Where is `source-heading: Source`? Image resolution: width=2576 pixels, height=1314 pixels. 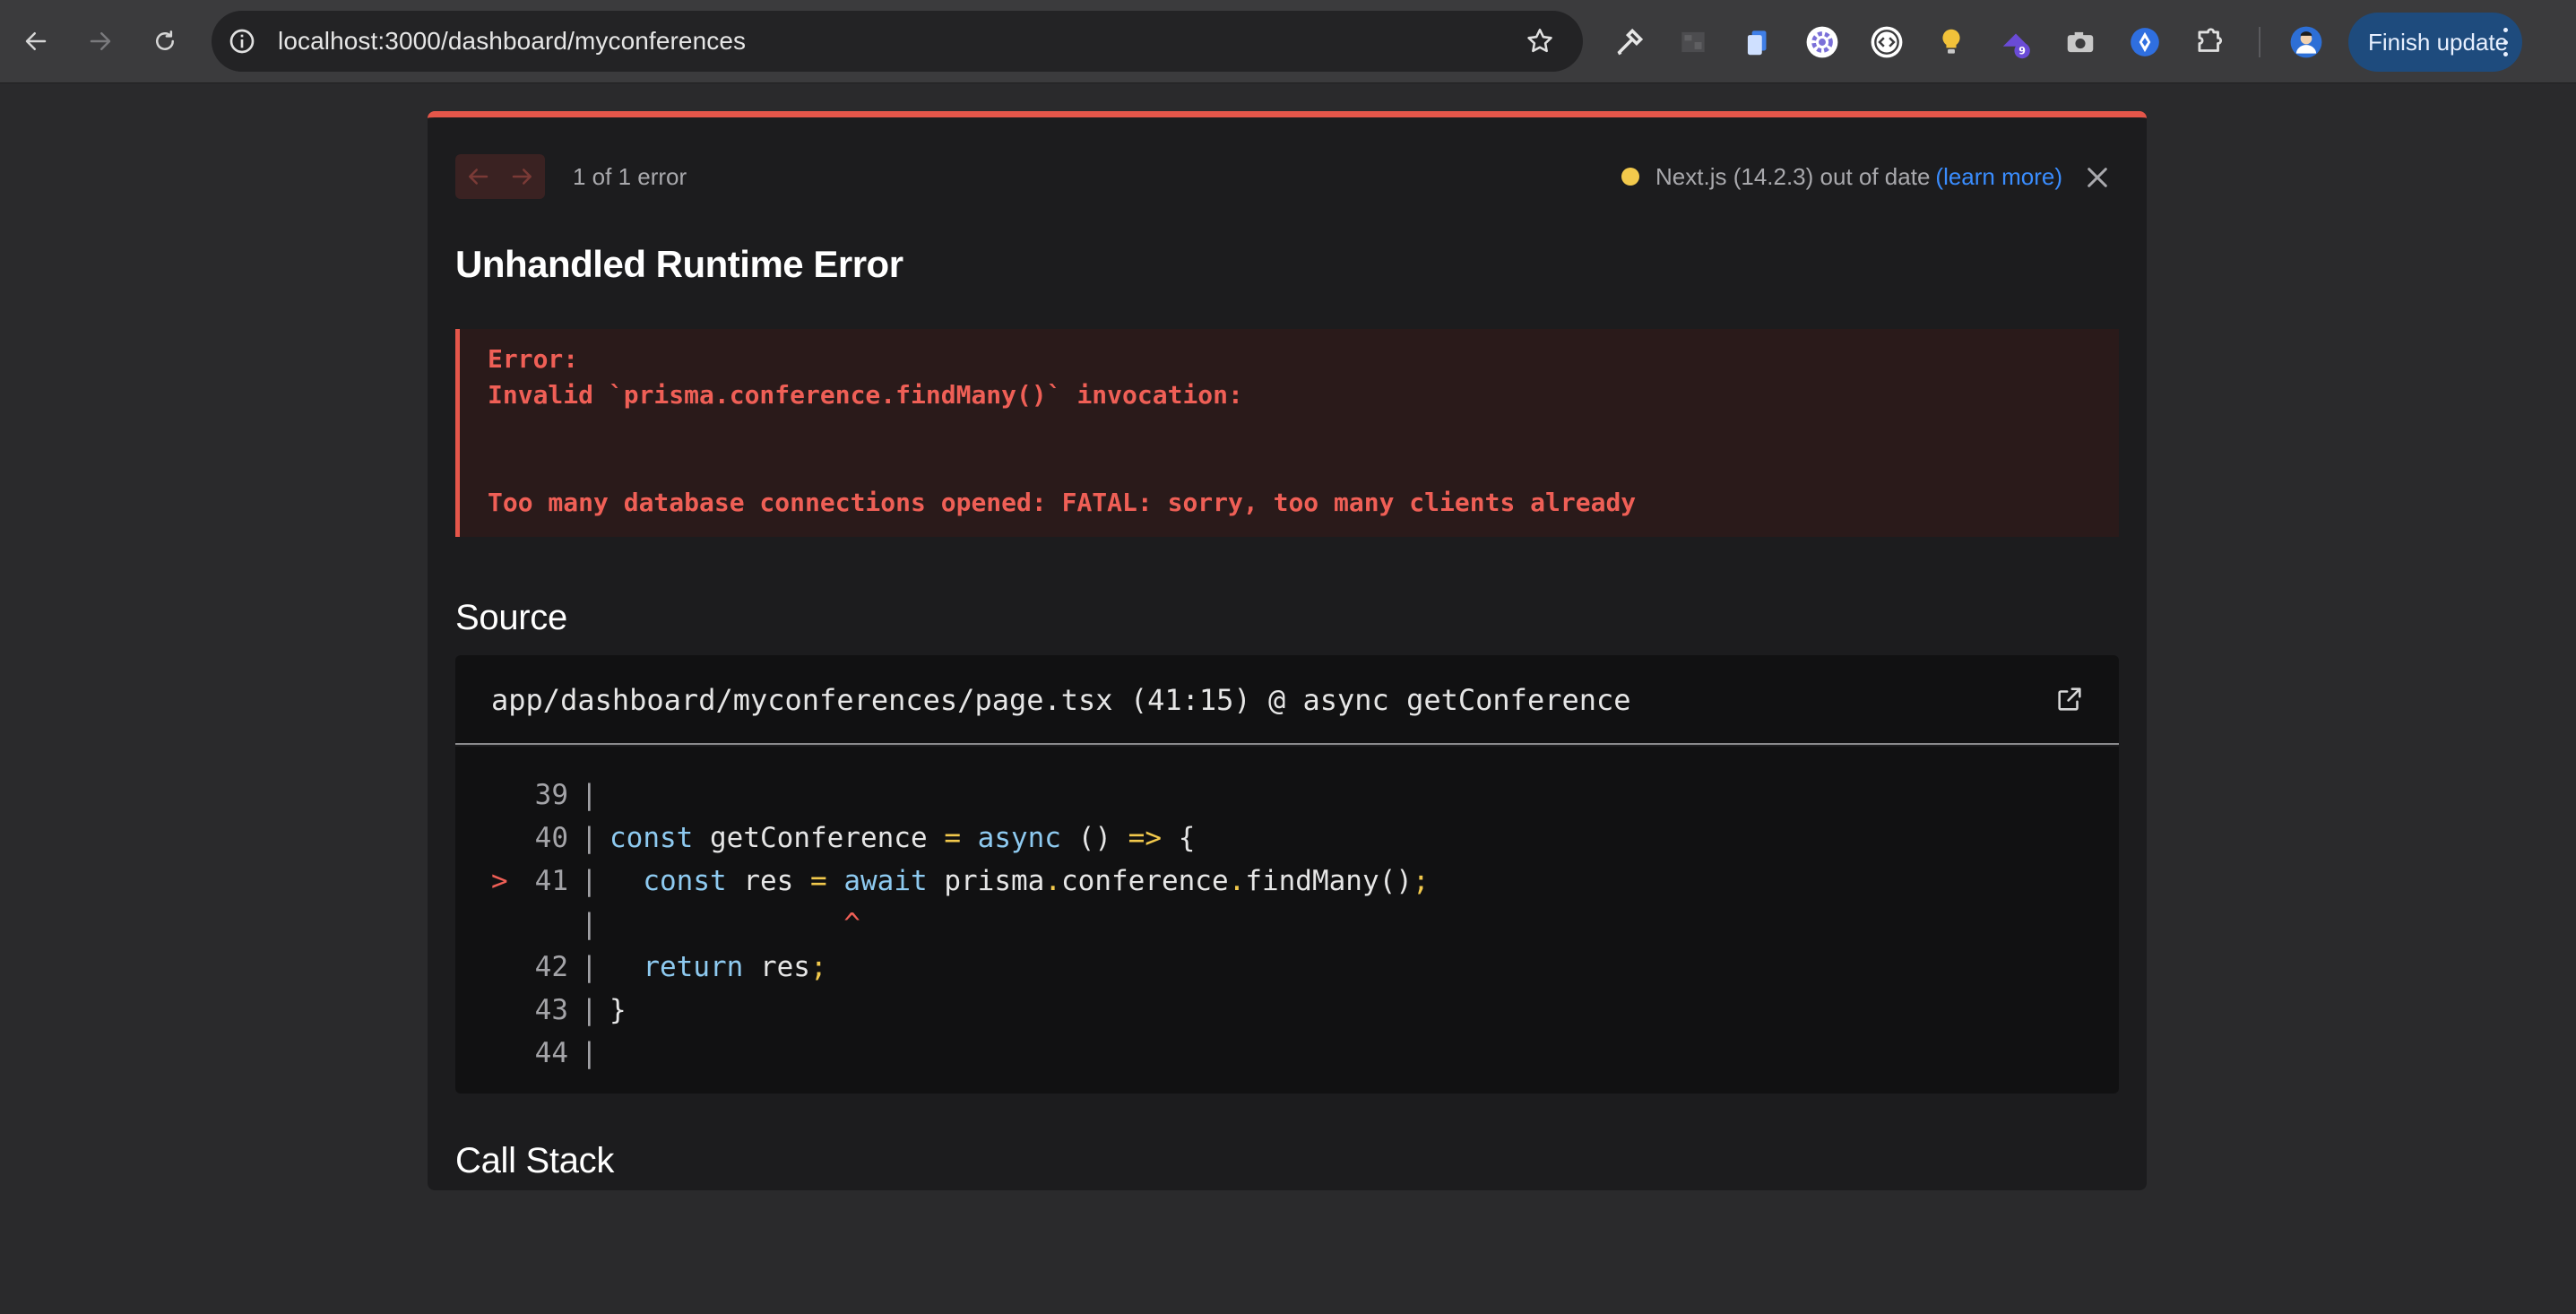
source-heading: Source is located at coordinates (511, 617).